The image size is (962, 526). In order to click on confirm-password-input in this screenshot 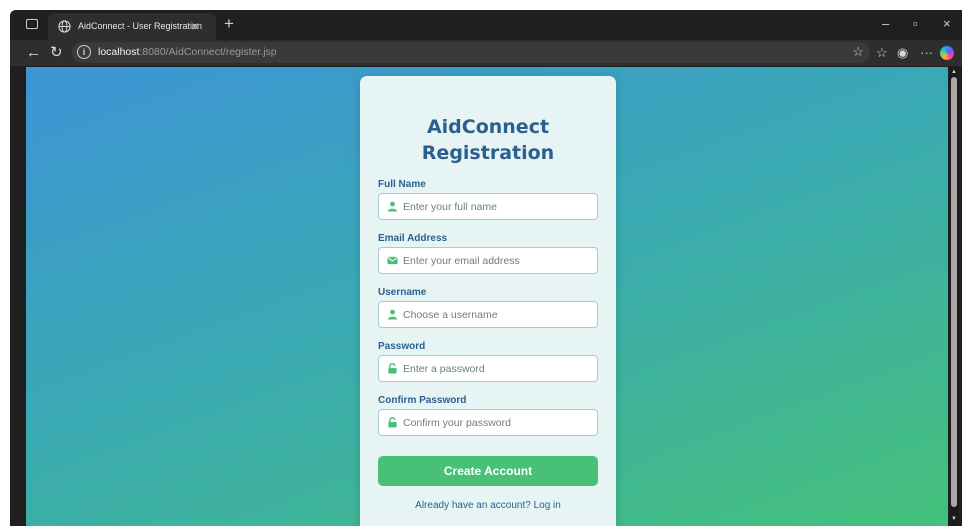, I will do `click(498, 422)`.